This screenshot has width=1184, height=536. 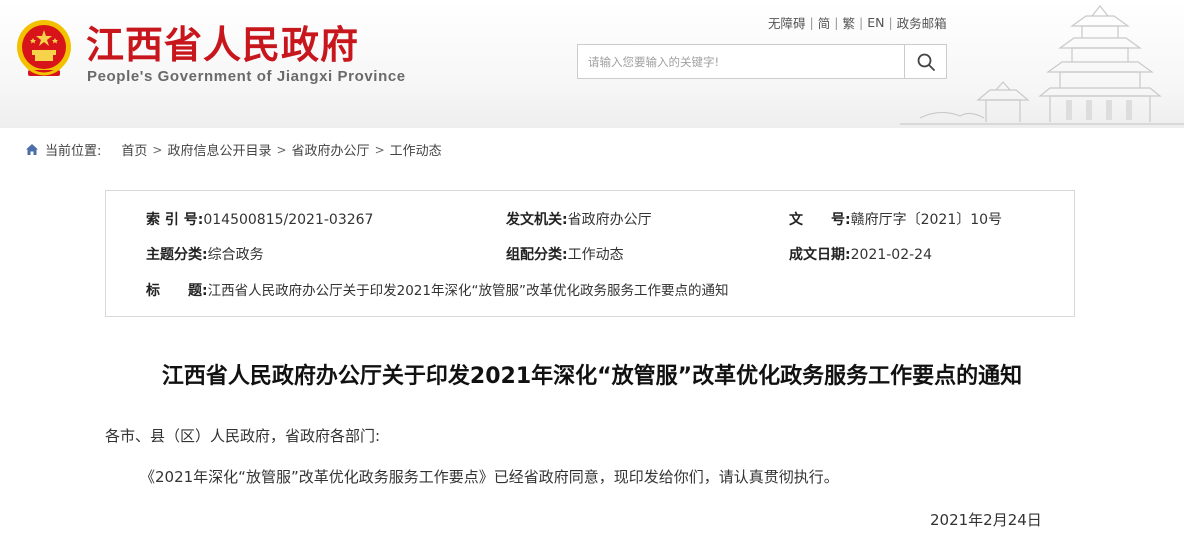 What do you see at coordinates (537, 220) in the screenshot?
I see `issuing-organ-label: 发文机关:` at bounding box center [537, 220].